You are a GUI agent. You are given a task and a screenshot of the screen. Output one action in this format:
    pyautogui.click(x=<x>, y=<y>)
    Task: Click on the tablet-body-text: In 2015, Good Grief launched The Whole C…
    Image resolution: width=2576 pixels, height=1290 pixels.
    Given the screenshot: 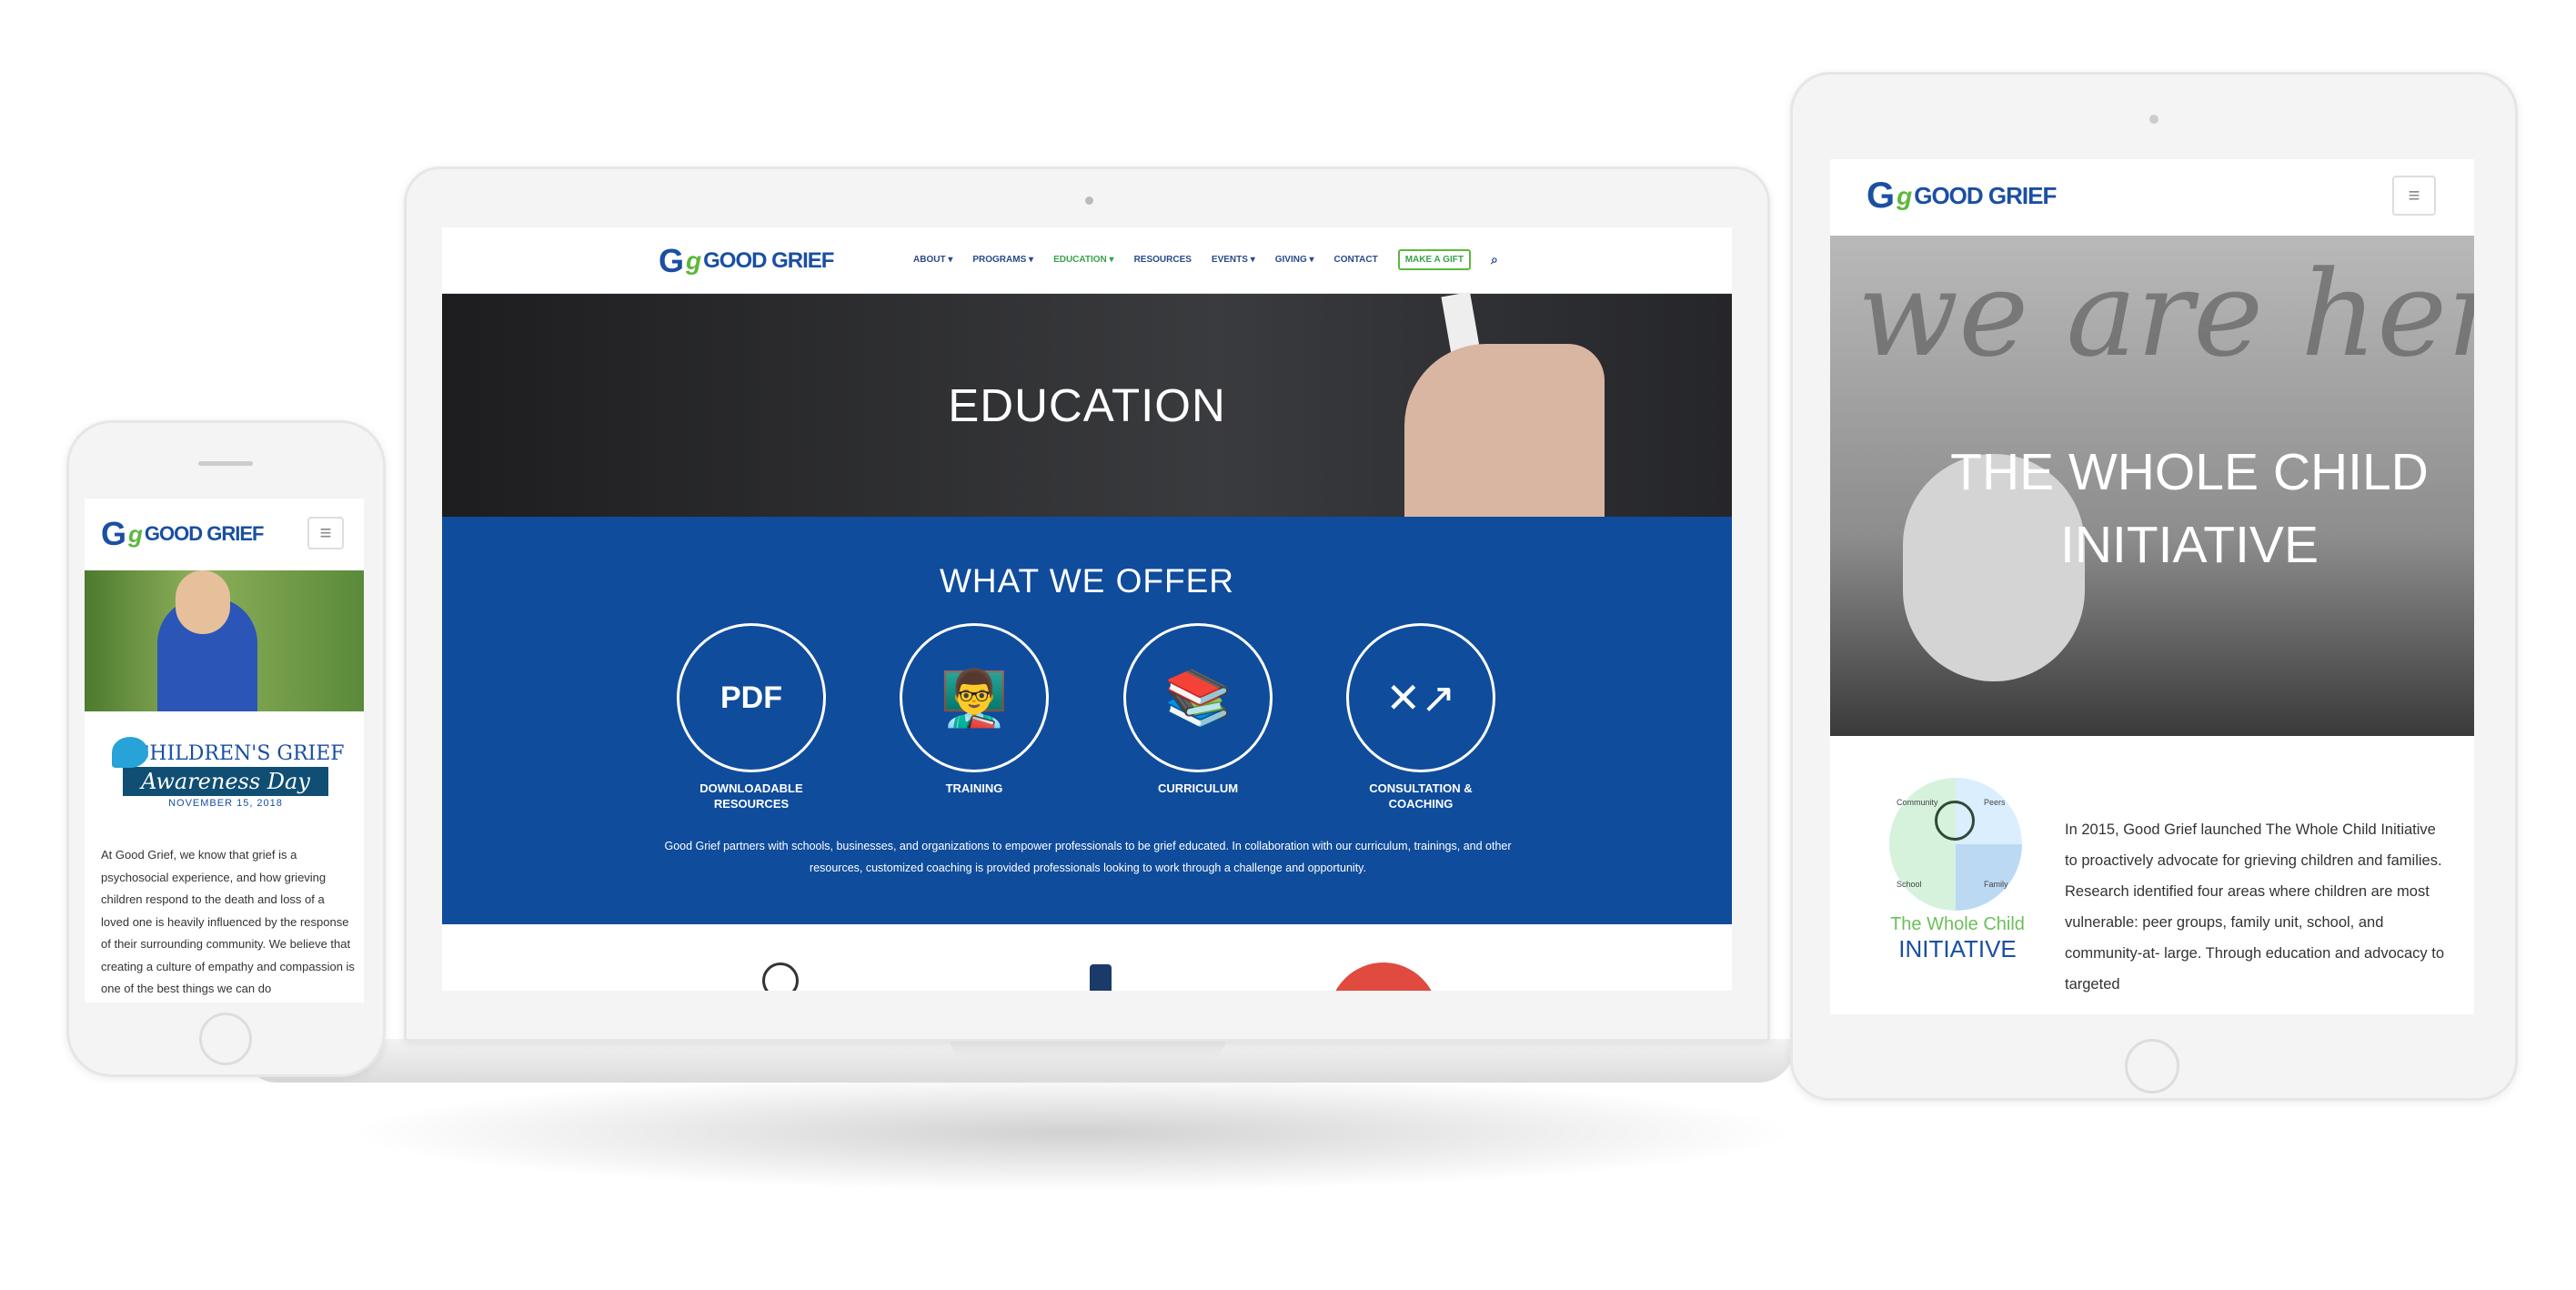 What is the action you would take?
    pyautogui.click(x=2255, y=907)
    